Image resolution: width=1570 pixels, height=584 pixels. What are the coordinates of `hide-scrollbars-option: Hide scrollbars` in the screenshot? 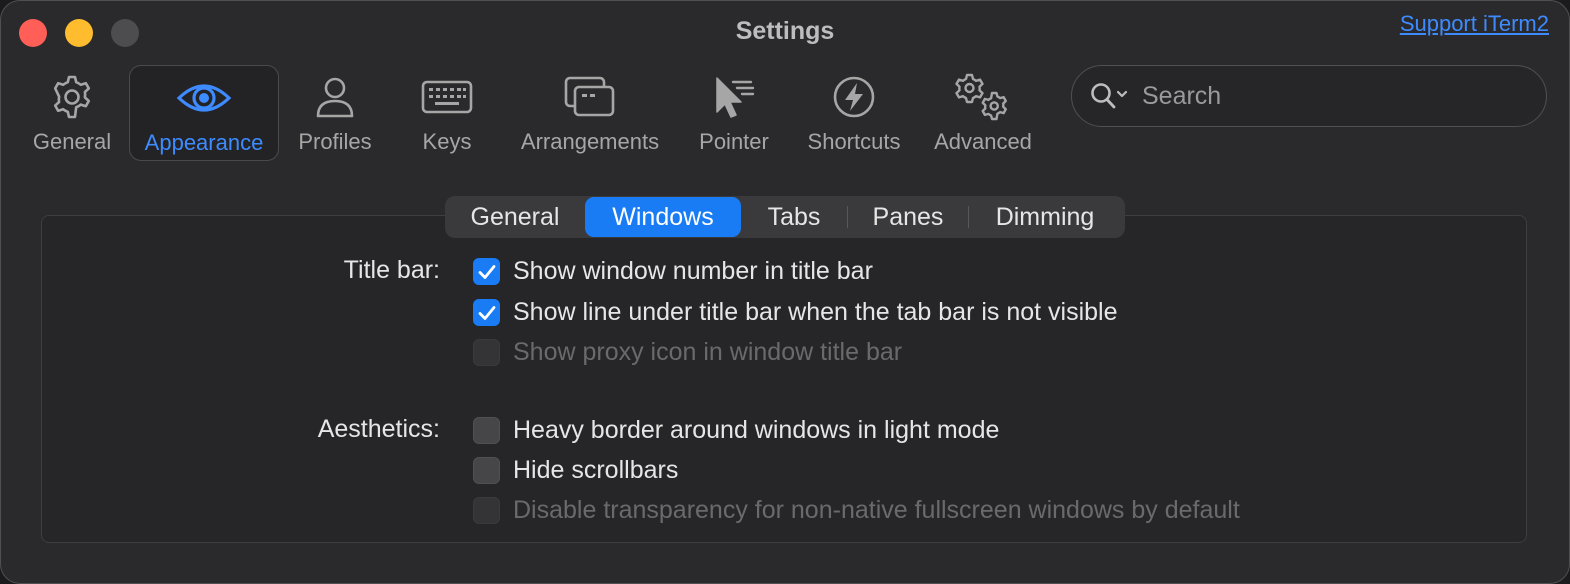 It's located at (575, 470).